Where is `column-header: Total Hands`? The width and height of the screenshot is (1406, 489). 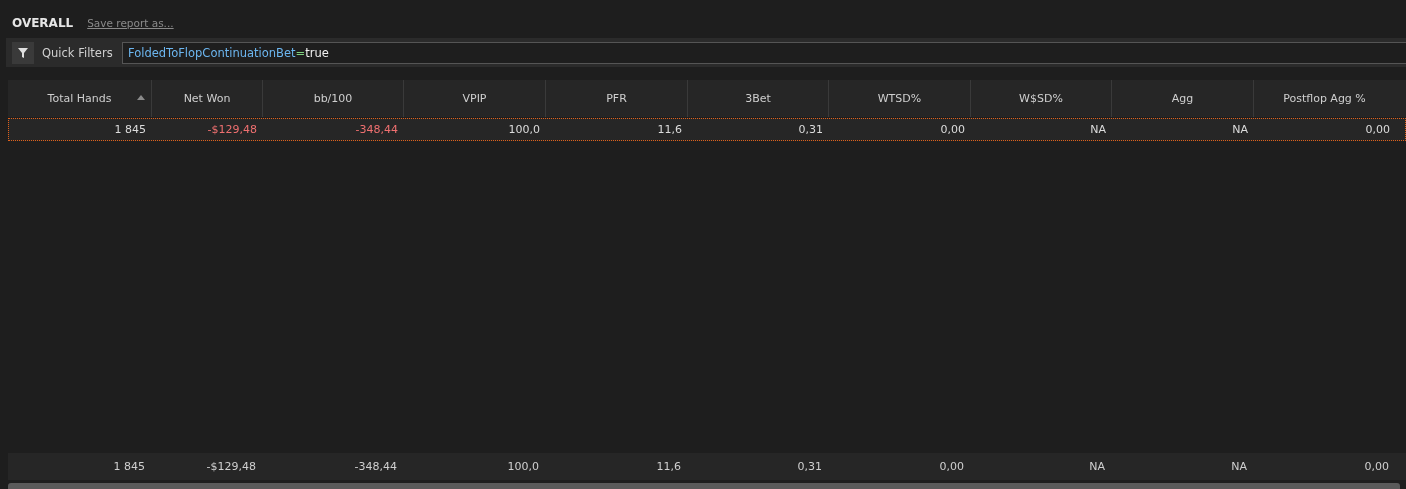
column-header: Total Hands is located at coordinates (79, 98).